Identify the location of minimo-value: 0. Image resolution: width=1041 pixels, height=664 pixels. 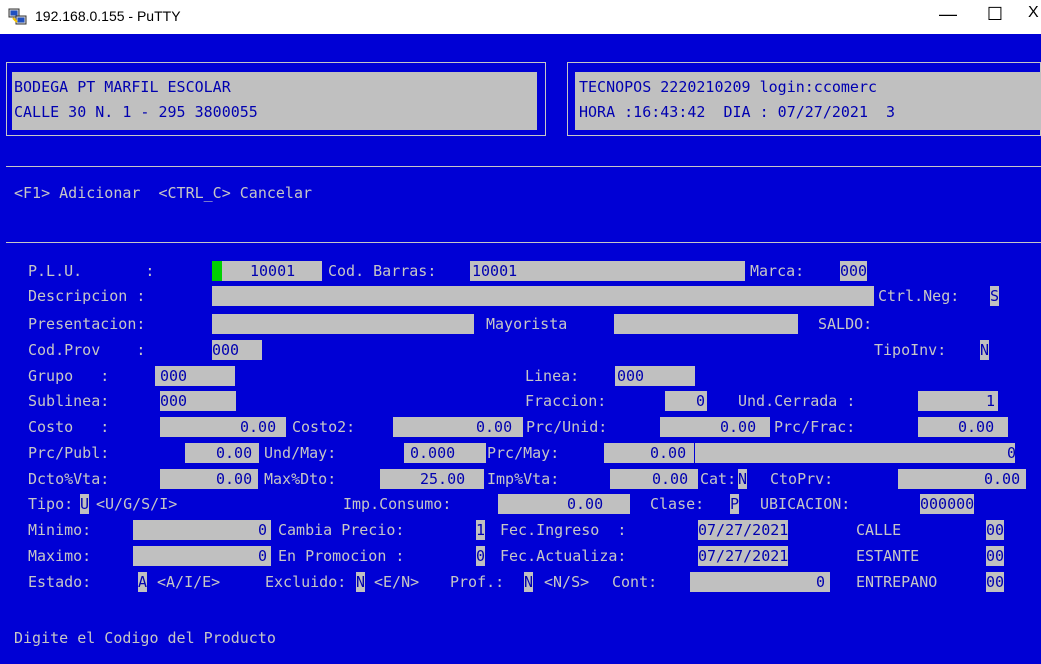
(263, 530).